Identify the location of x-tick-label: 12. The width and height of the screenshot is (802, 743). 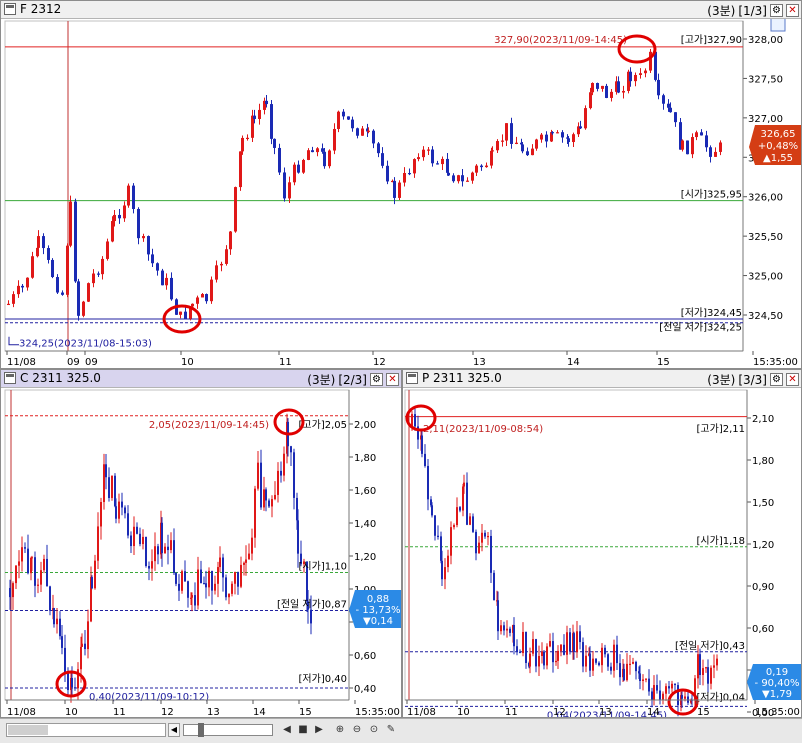
(379, 362).